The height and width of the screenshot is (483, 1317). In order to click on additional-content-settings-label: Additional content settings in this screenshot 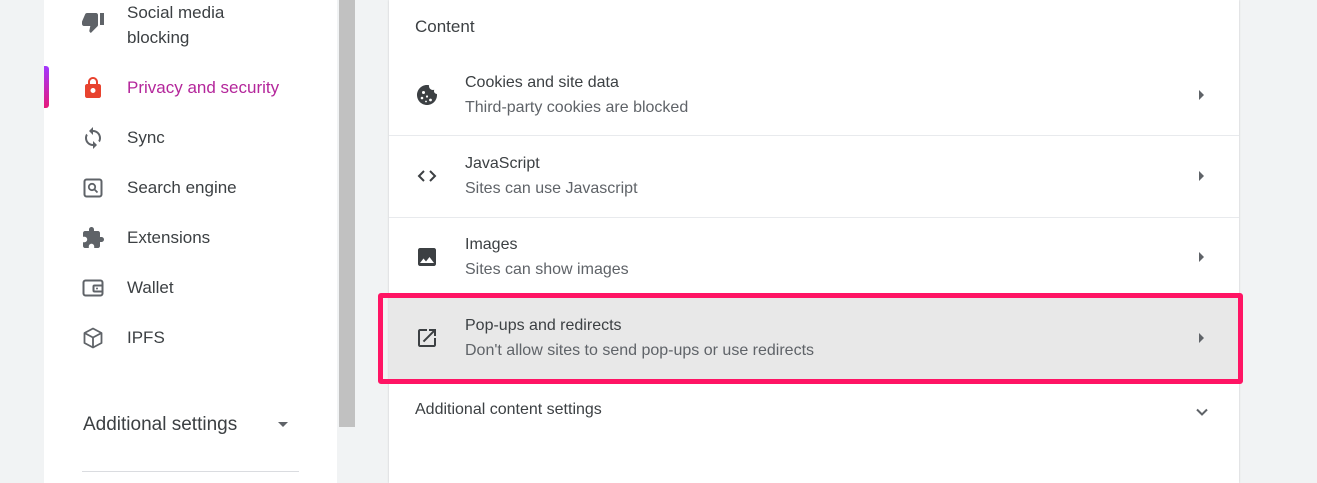, I will do `click(508, 409)`.